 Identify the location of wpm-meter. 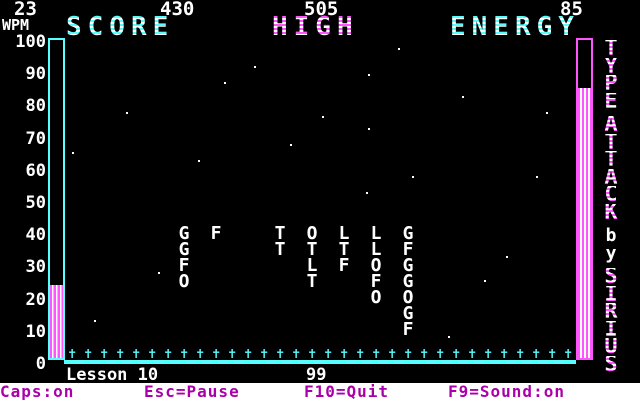
(56, 199).